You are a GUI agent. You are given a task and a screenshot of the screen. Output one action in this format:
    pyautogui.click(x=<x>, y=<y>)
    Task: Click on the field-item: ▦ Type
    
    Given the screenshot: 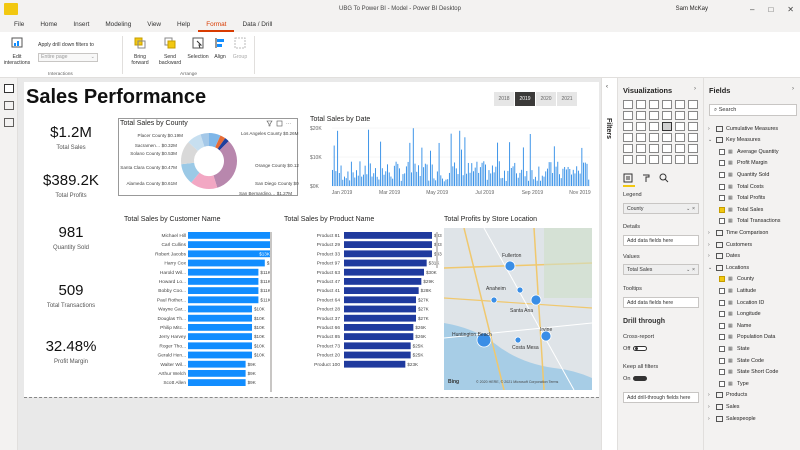 What is the action you would take?
    pyautogui.click(x=754, y=383)
    